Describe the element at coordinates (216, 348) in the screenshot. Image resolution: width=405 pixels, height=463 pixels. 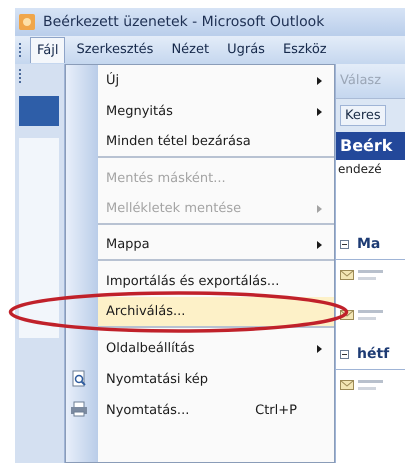
I see `menu-item: Oldalbeállítás` at that location.